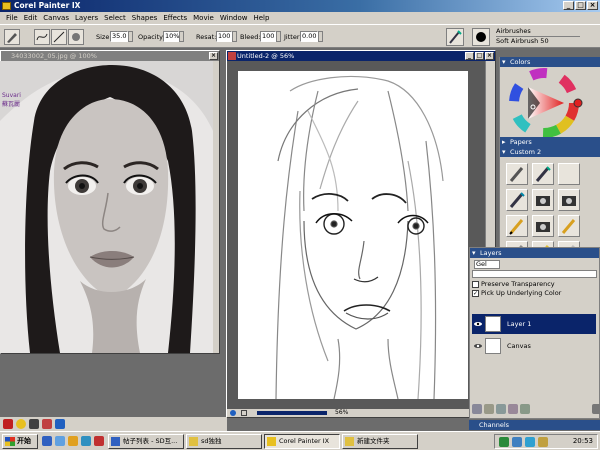  What do you see at coordinates (517, 226) in the screenshot?
I see `brush-oil-icon` at bounding box center [517, 226].